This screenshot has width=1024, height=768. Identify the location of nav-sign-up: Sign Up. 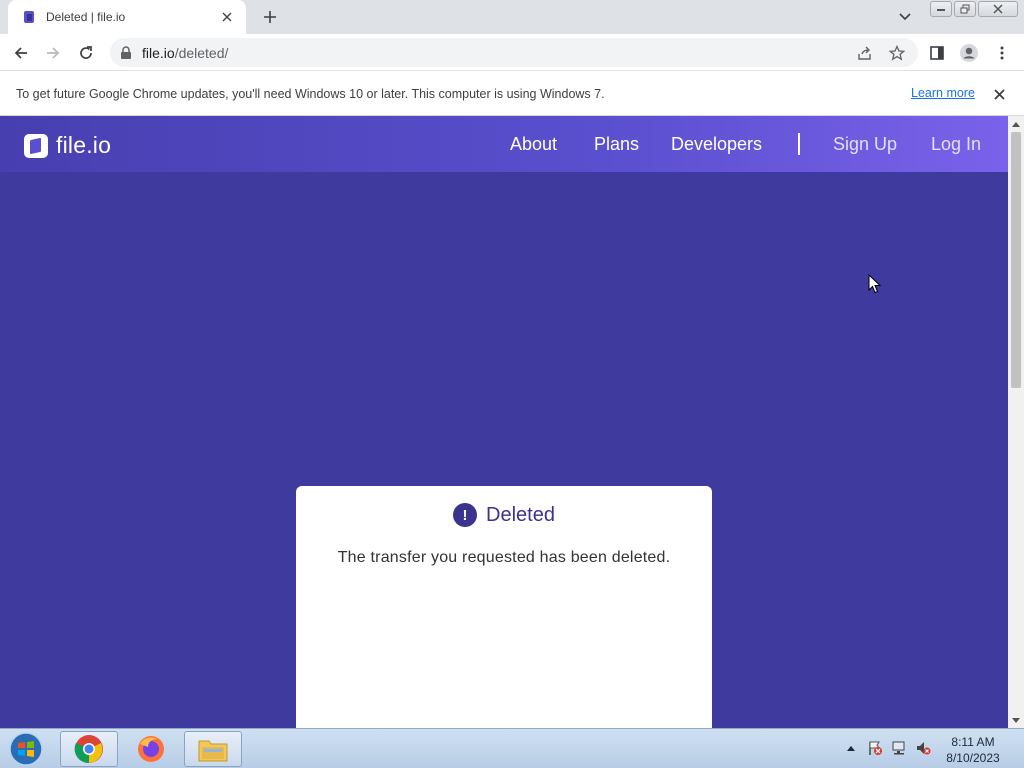
(865, 144).